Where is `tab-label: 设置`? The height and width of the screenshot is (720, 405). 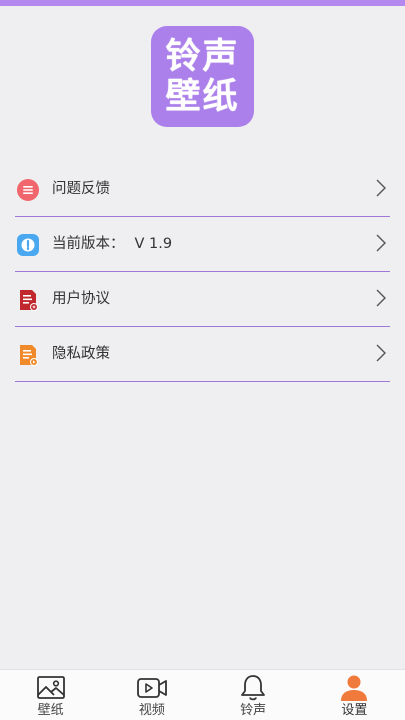 tab-label: 设置 is located at coordinates (354, 710).